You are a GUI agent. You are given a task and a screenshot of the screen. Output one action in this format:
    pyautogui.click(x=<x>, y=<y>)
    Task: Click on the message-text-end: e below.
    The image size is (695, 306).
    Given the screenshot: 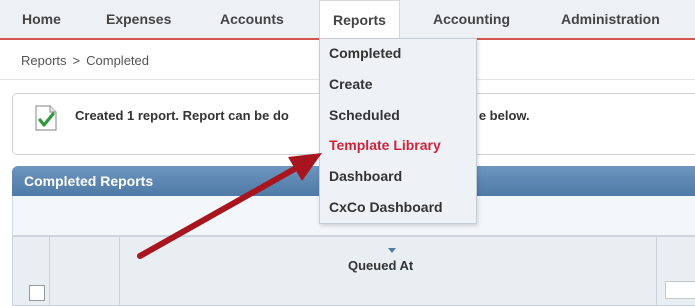 What is the action you would take?
    pyautogui.click(x=504, y=115)
    